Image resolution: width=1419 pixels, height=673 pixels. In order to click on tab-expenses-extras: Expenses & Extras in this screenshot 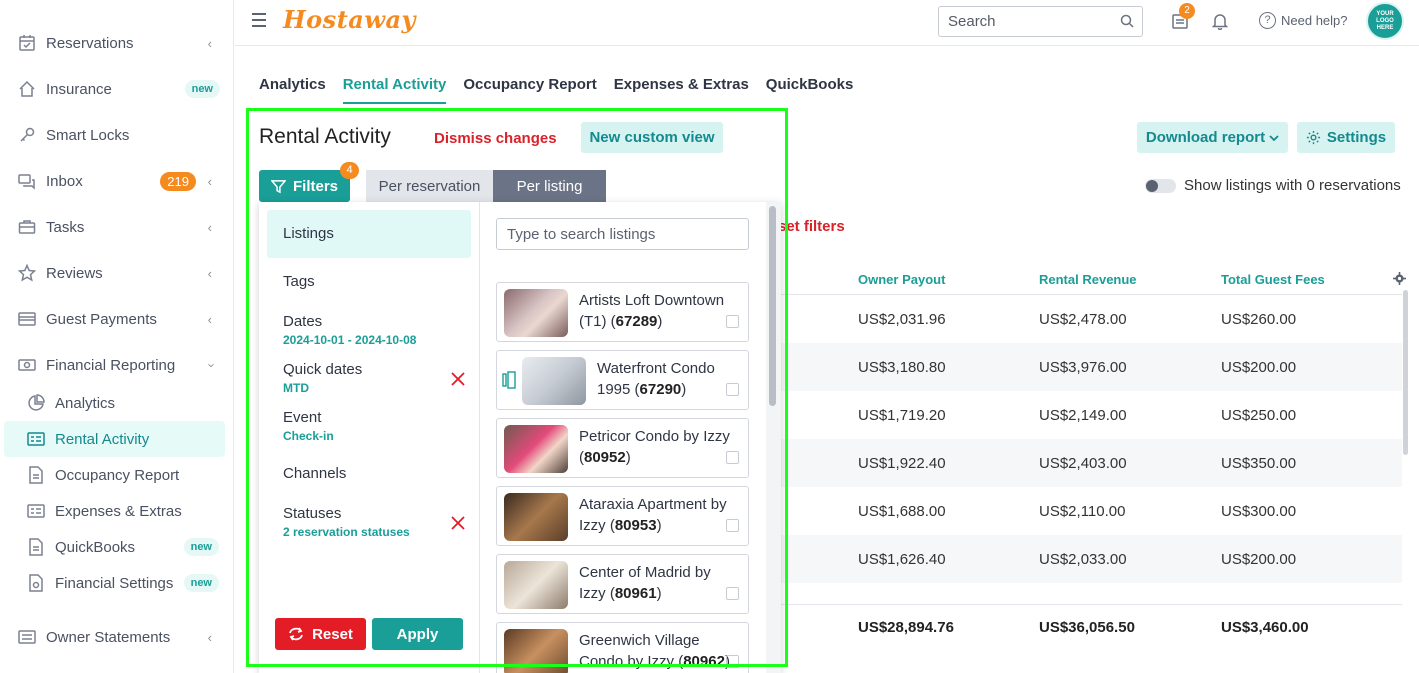, I will do `click(681, 90)`.